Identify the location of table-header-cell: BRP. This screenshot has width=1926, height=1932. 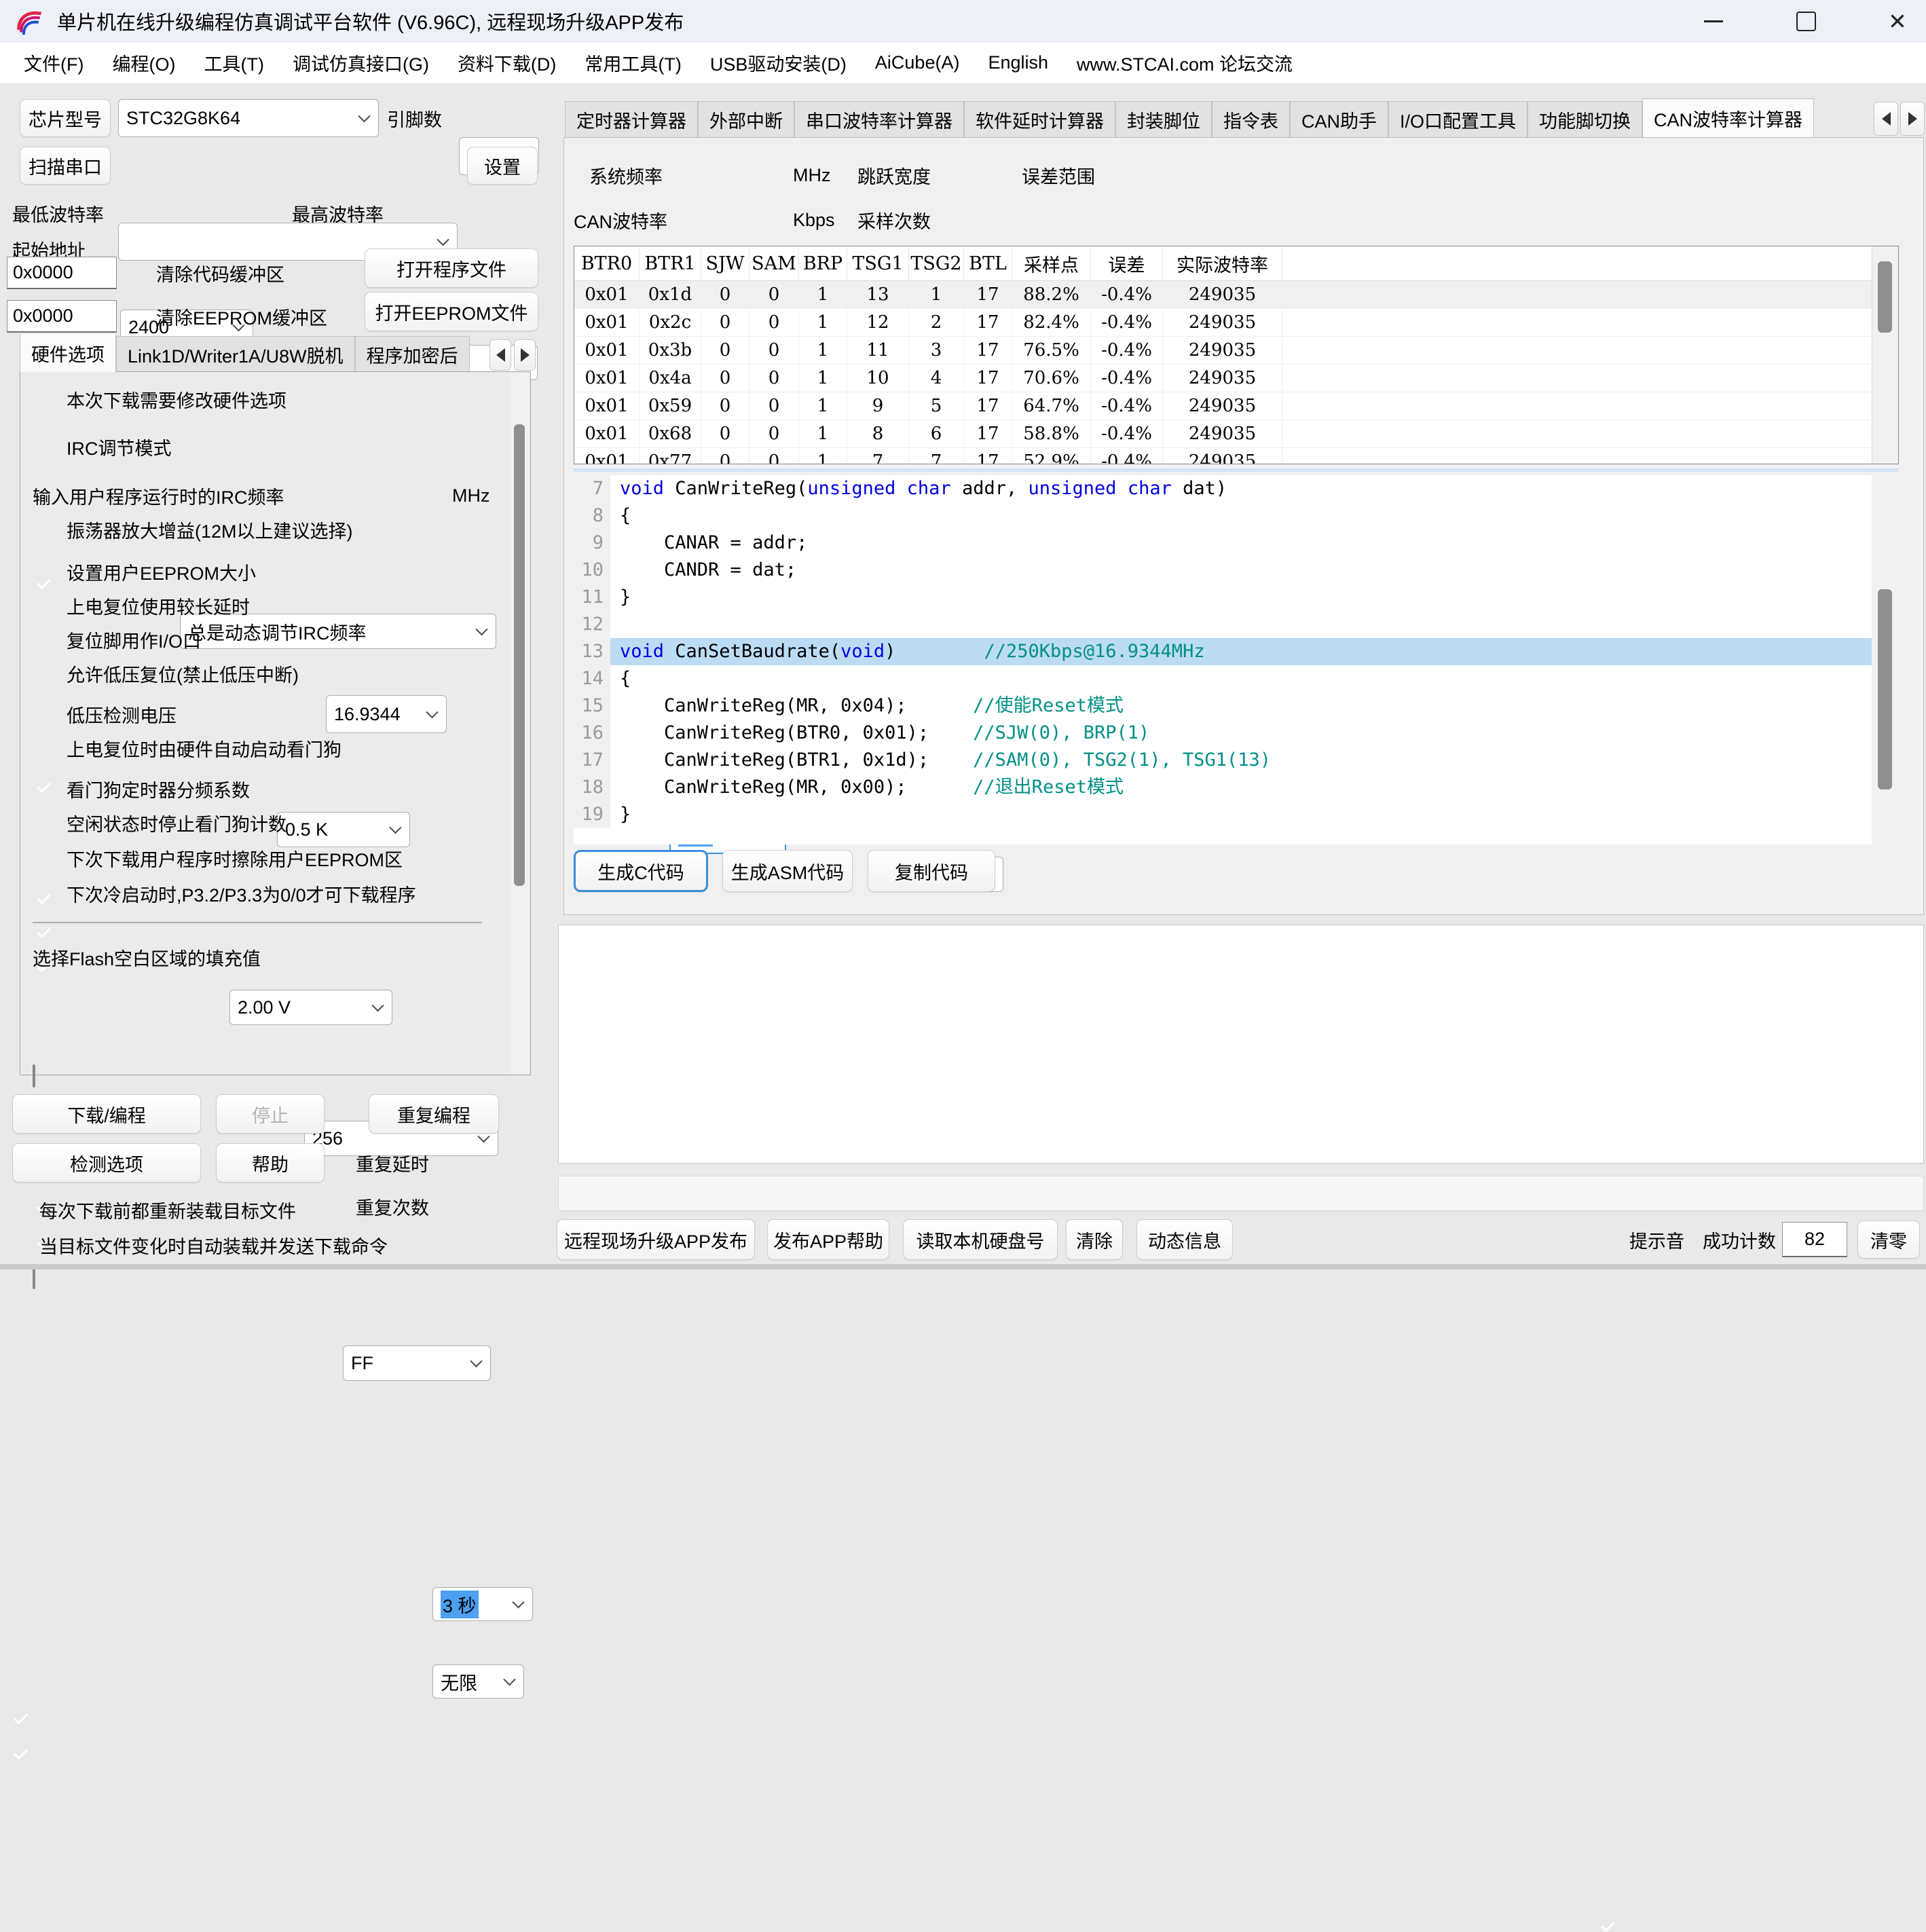
(823, 263).